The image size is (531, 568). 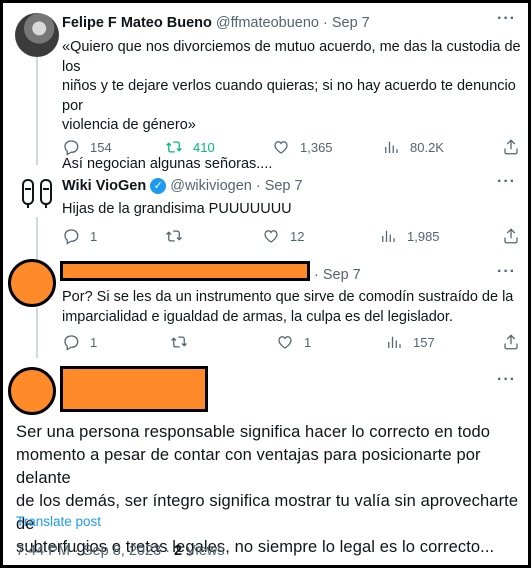 What do you see at coordinates (87, 147) in the screenshot?
I see `reply-button: 154` at bounding box center [87, 147].